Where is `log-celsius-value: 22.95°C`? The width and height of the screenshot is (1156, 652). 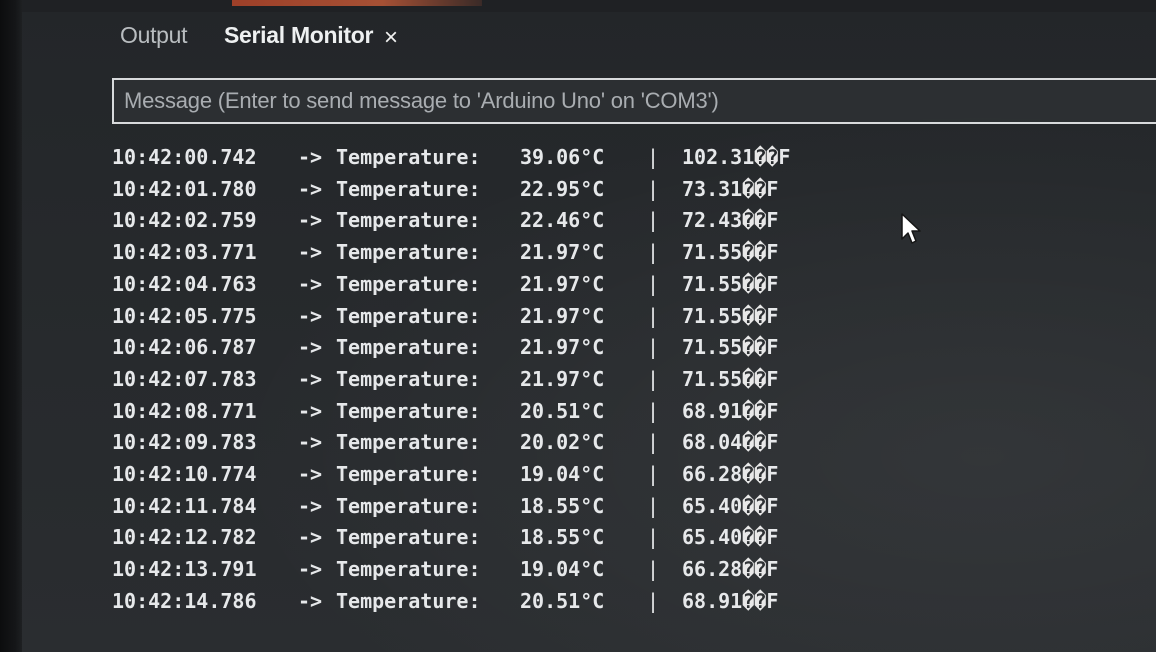 log-celsius-value: 22.95°C is located at coordinates (562, 188).